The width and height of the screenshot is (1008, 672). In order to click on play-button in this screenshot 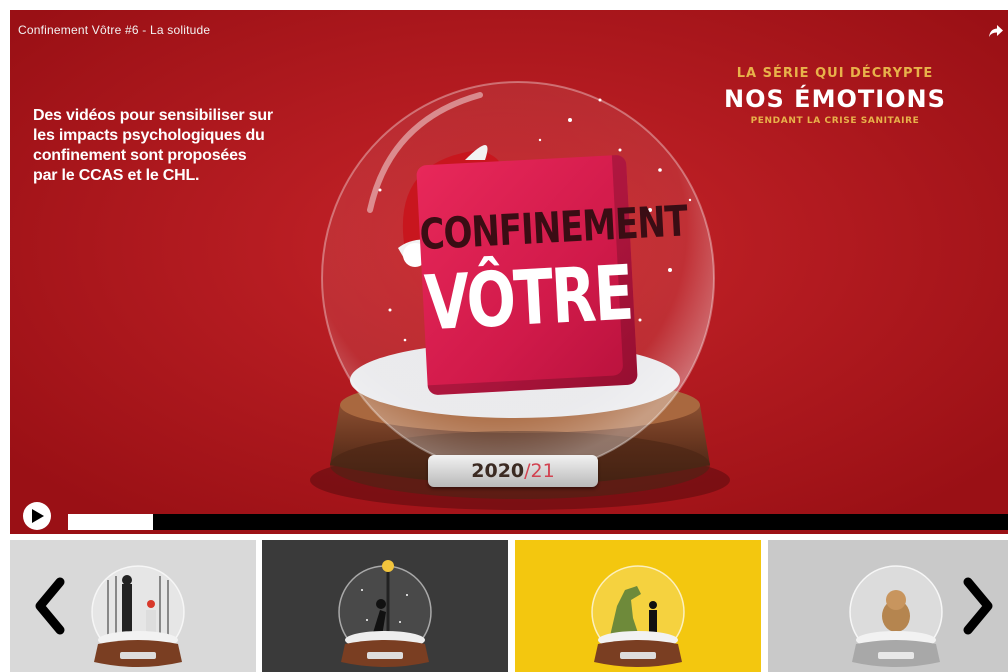, I will do `click(37, 516)`.